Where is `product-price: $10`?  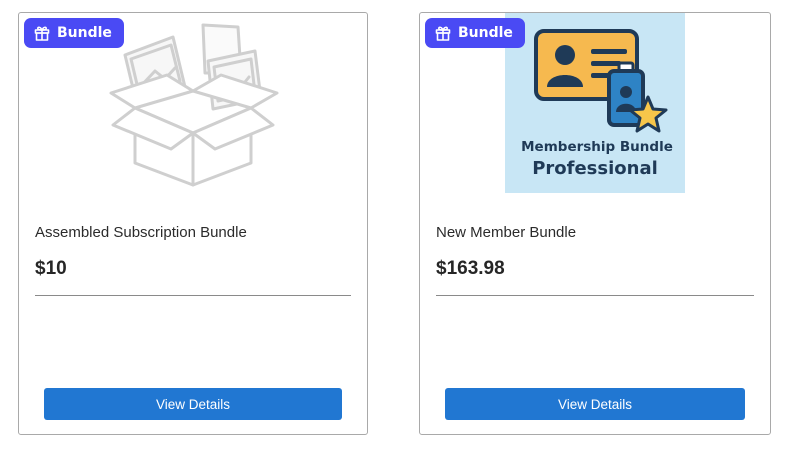 product-price: $10 is located at coordinates (51, 268).